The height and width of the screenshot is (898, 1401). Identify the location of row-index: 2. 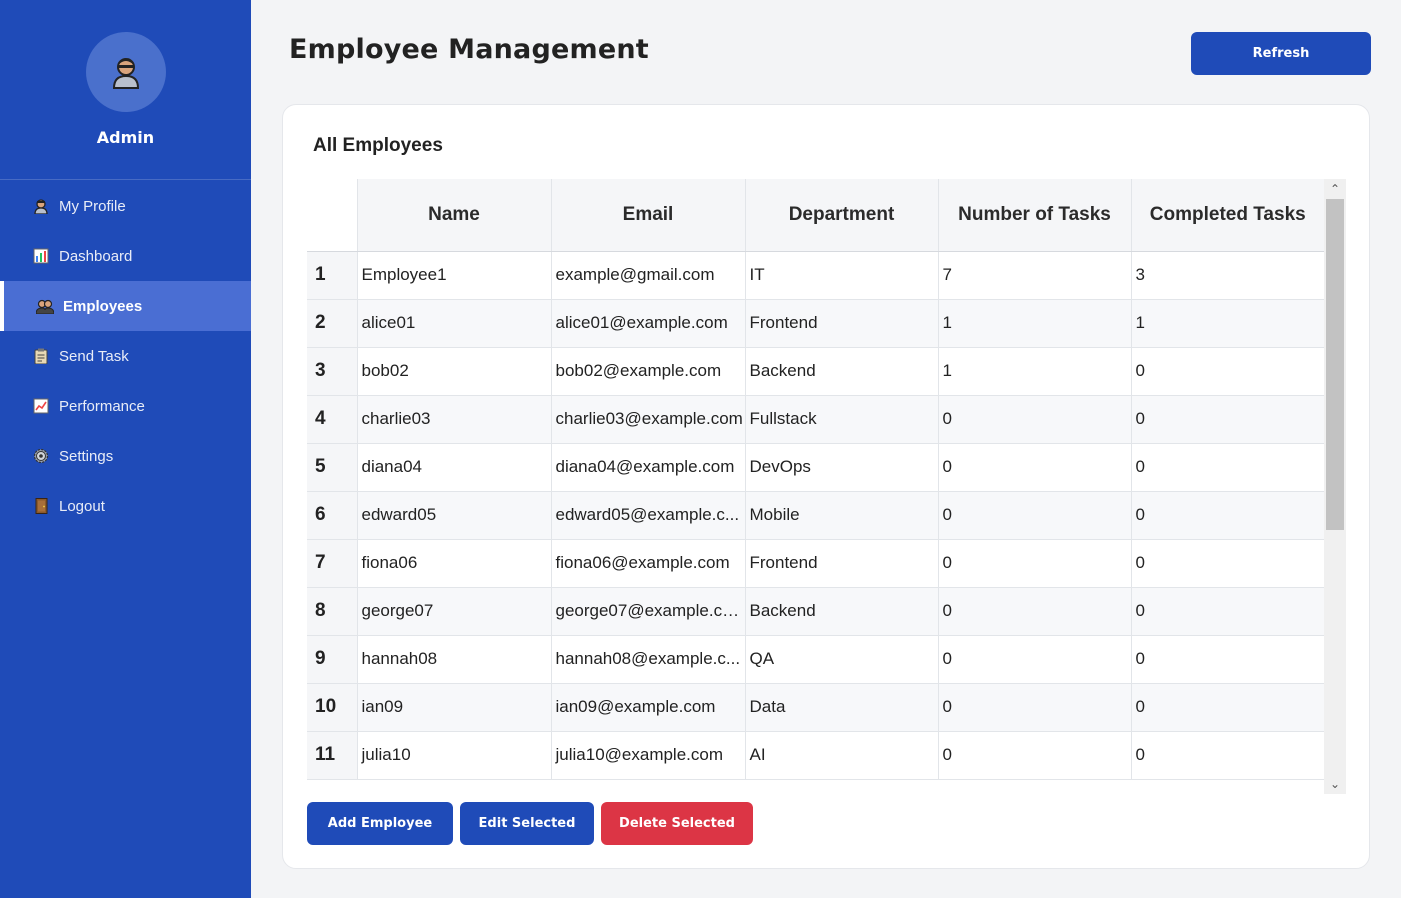
(332, 323).